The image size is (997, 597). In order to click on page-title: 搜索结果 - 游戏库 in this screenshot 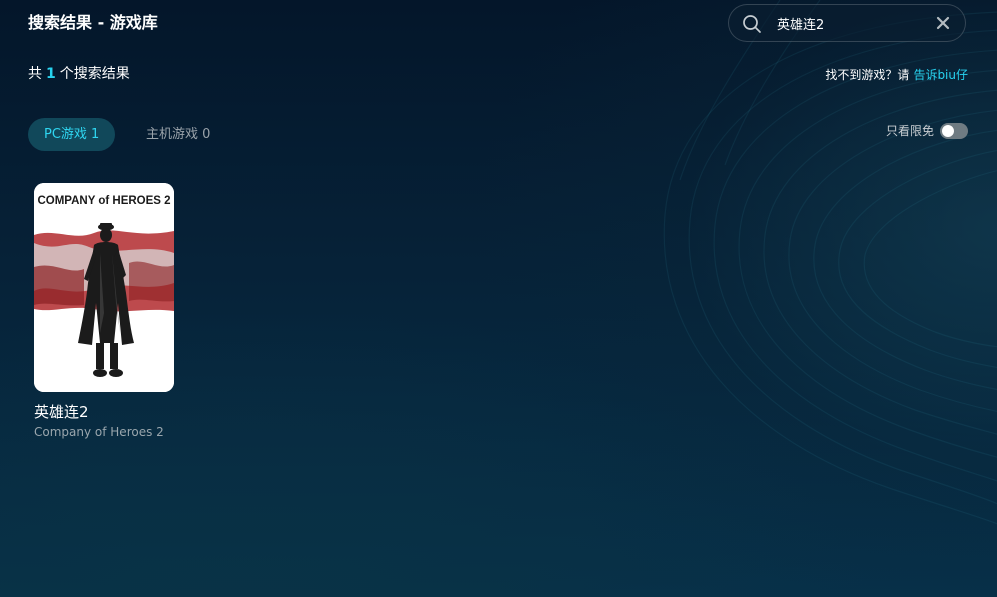, I will do `click(93, 22)`.